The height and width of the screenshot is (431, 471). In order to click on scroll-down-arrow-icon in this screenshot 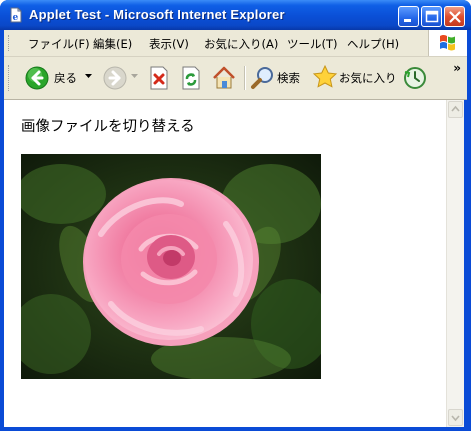, I will do `click(455, 418)`.